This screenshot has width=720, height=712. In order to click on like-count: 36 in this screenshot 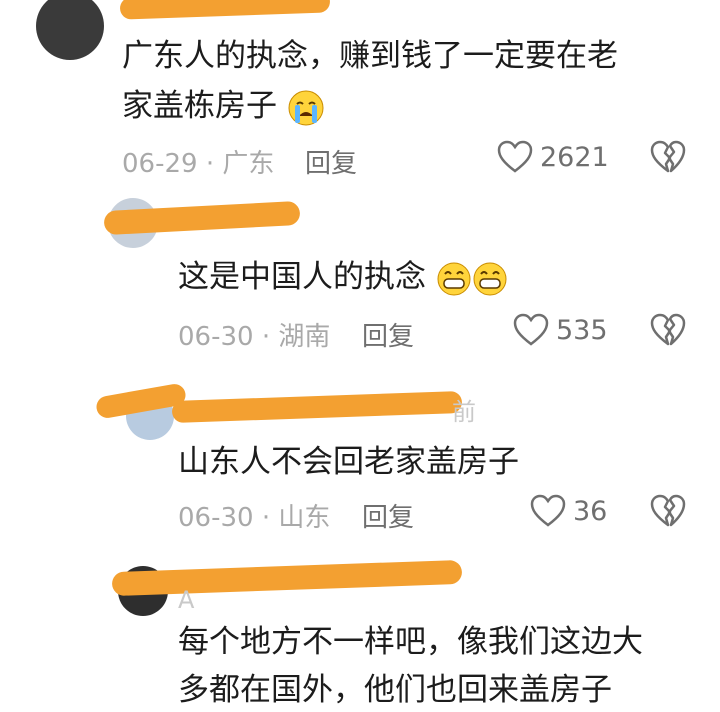, I will do `click(590, 511)`.